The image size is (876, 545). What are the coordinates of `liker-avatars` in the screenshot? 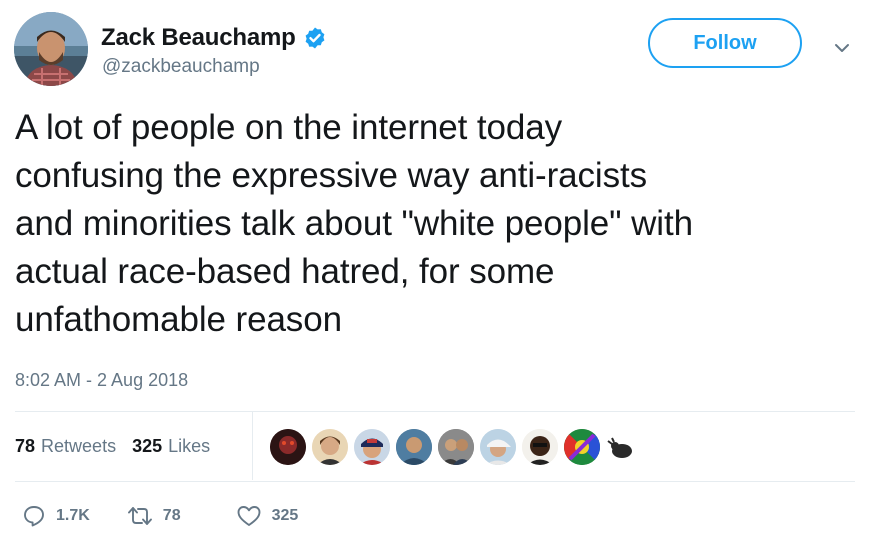 It's located at (456, 447).